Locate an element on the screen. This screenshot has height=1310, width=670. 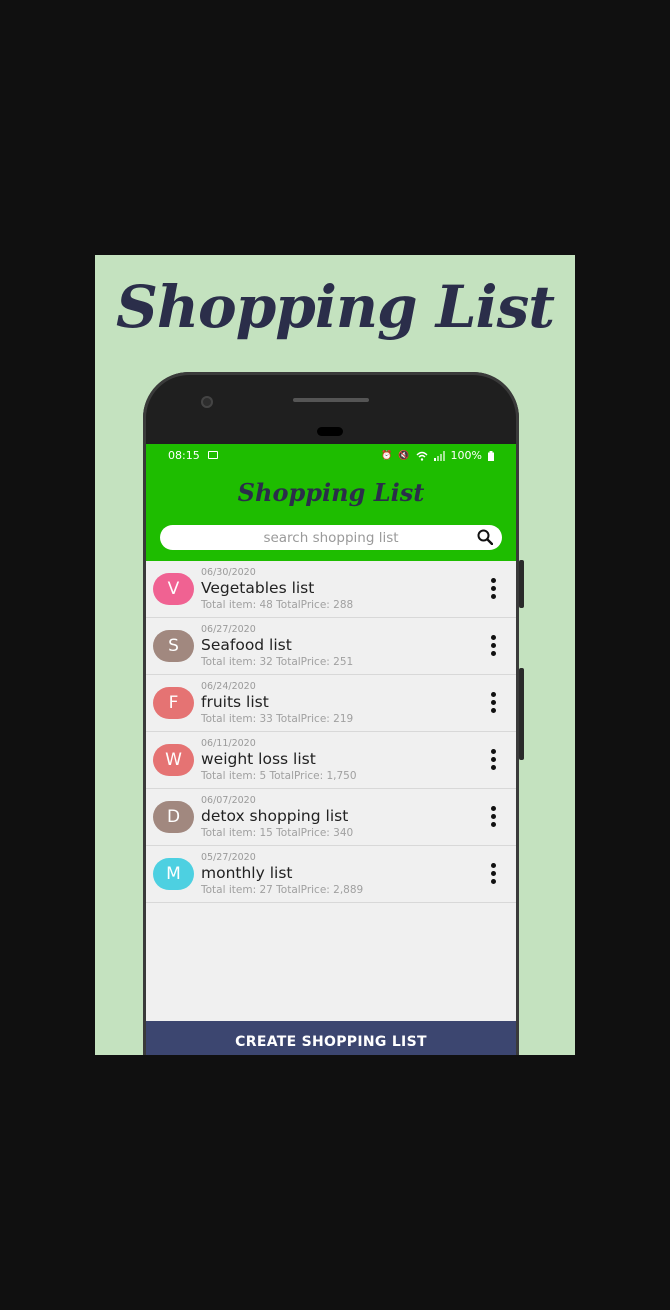
battery-icon is located at coordinates (491, 455).